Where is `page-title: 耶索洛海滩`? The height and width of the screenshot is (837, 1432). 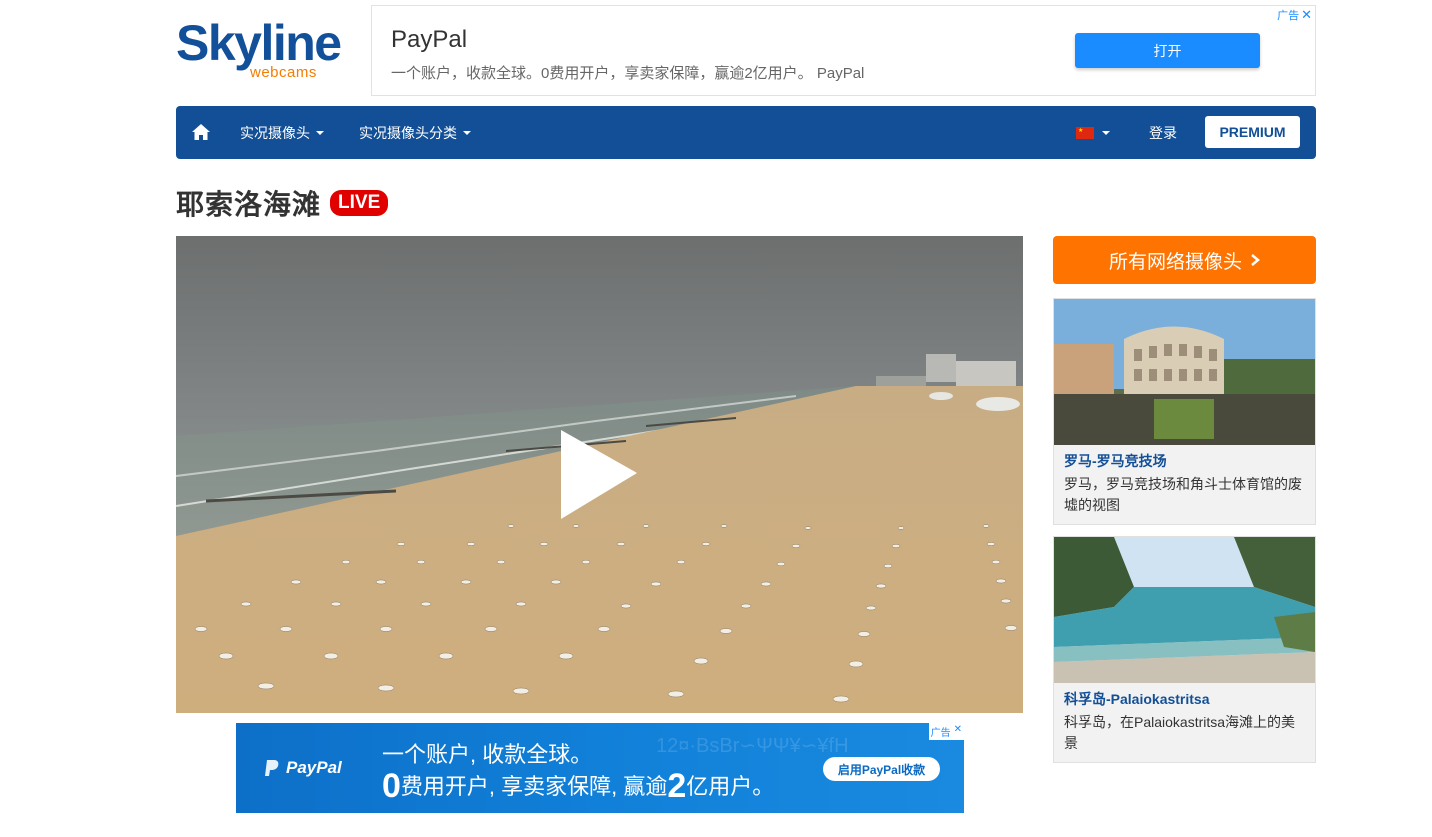 page-title: 耶索洛海滩 is located at coordinates (249, 204).